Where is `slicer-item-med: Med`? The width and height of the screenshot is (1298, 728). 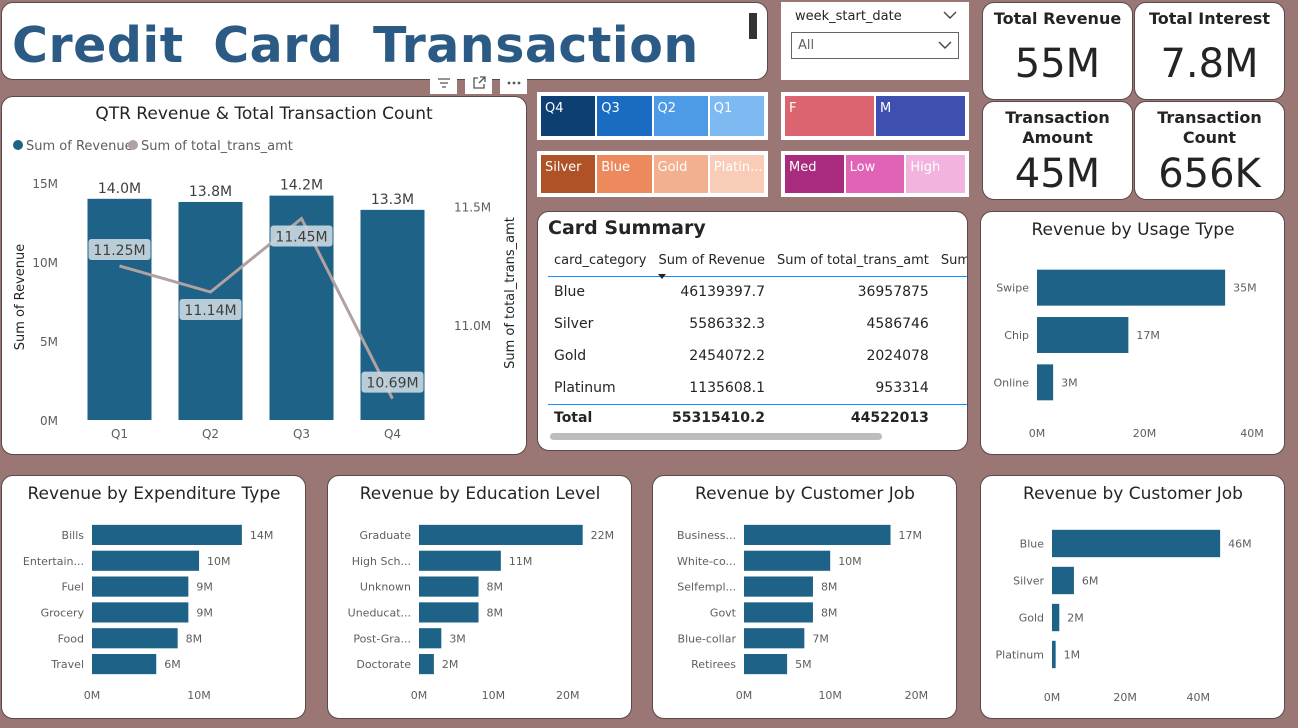
slicer-item-med: Med is located at coordinates (814, 174).